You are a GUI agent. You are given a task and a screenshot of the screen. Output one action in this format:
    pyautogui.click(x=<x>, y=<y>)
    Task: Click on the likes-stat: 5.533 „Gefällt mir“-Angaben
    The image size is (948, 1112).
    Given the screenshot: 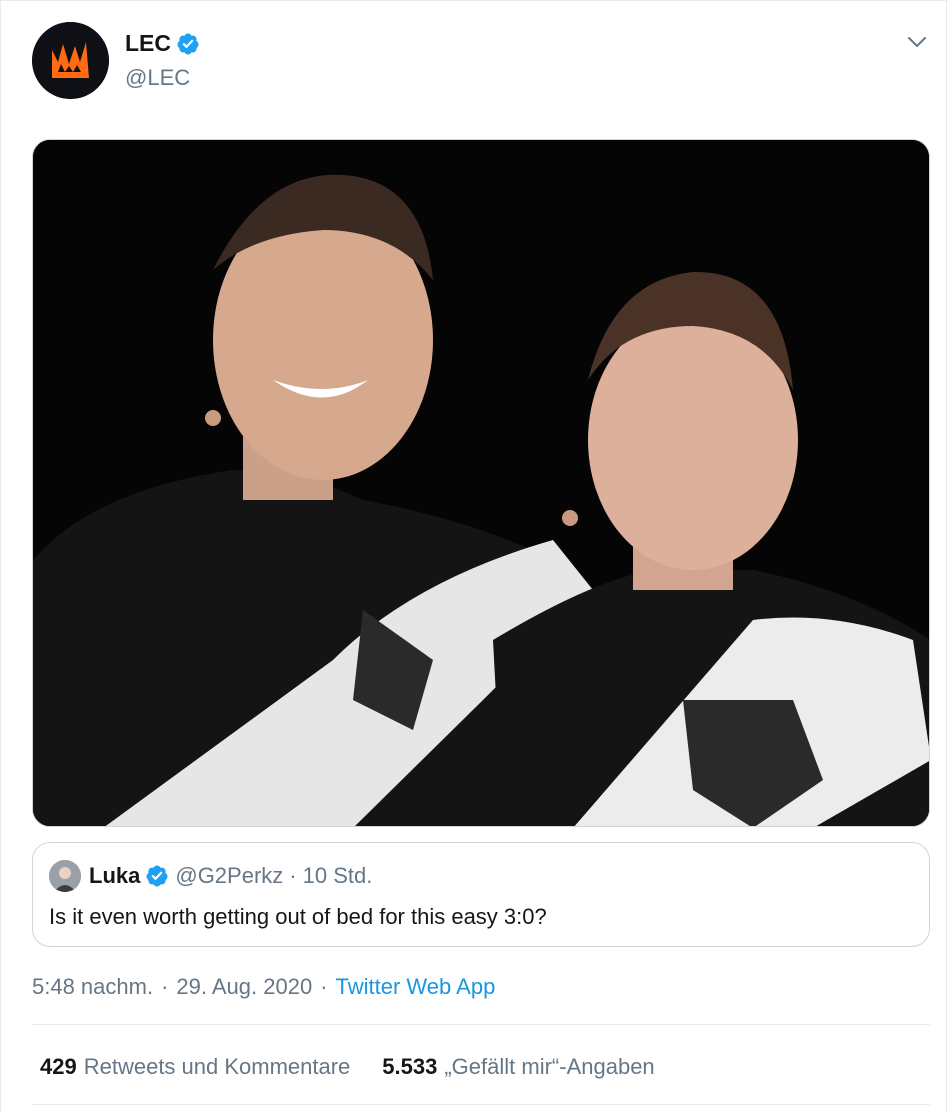 What is the action you would take?
    pyautogui.click(x=518, y=1067)
    